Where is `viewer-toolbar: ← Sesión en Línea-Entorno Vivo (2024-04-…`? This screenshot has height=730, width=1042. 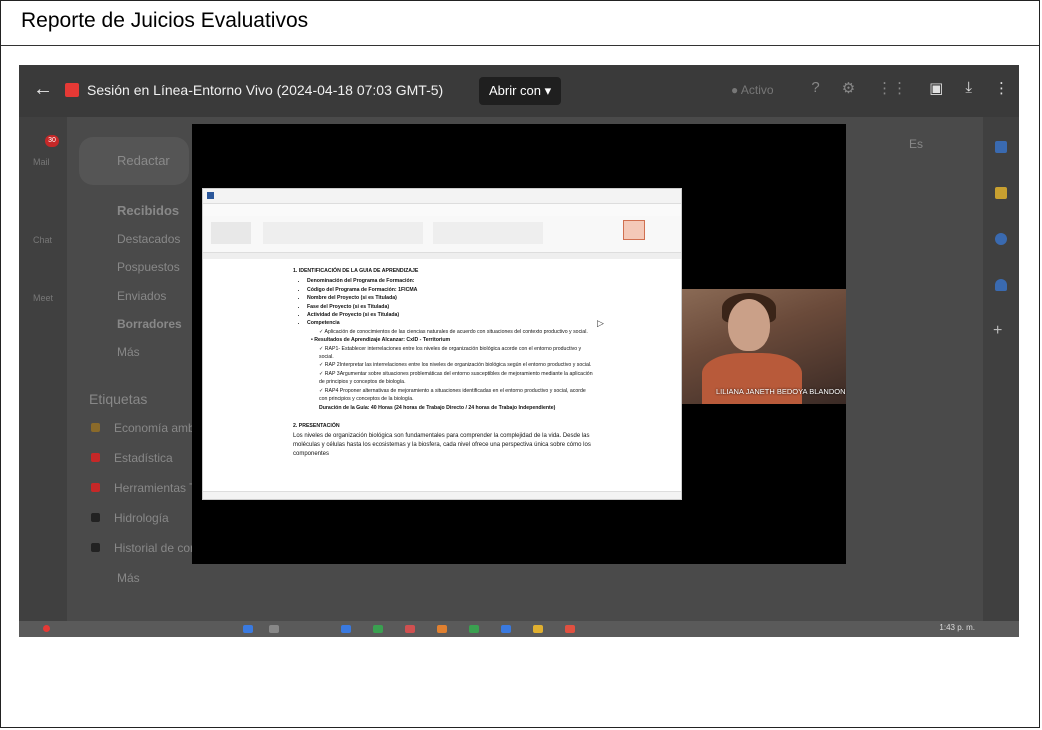
viewer-toolbar: ← Sesión en Línea-Entorno Vivo (2024-04-… is located at coordinates (519, 91).